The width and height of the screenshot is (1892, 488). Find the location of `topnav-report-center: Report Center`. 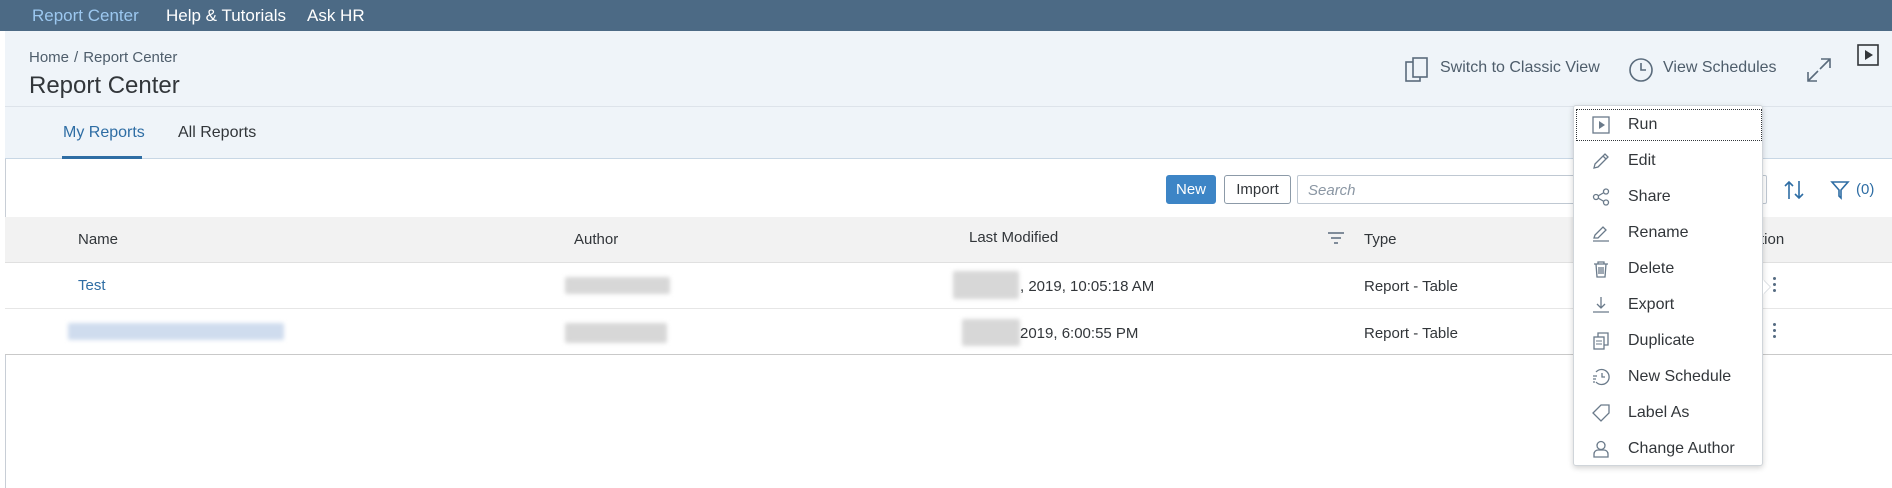

topnav-report-center: Report Center is located at coordinates (85, 16).